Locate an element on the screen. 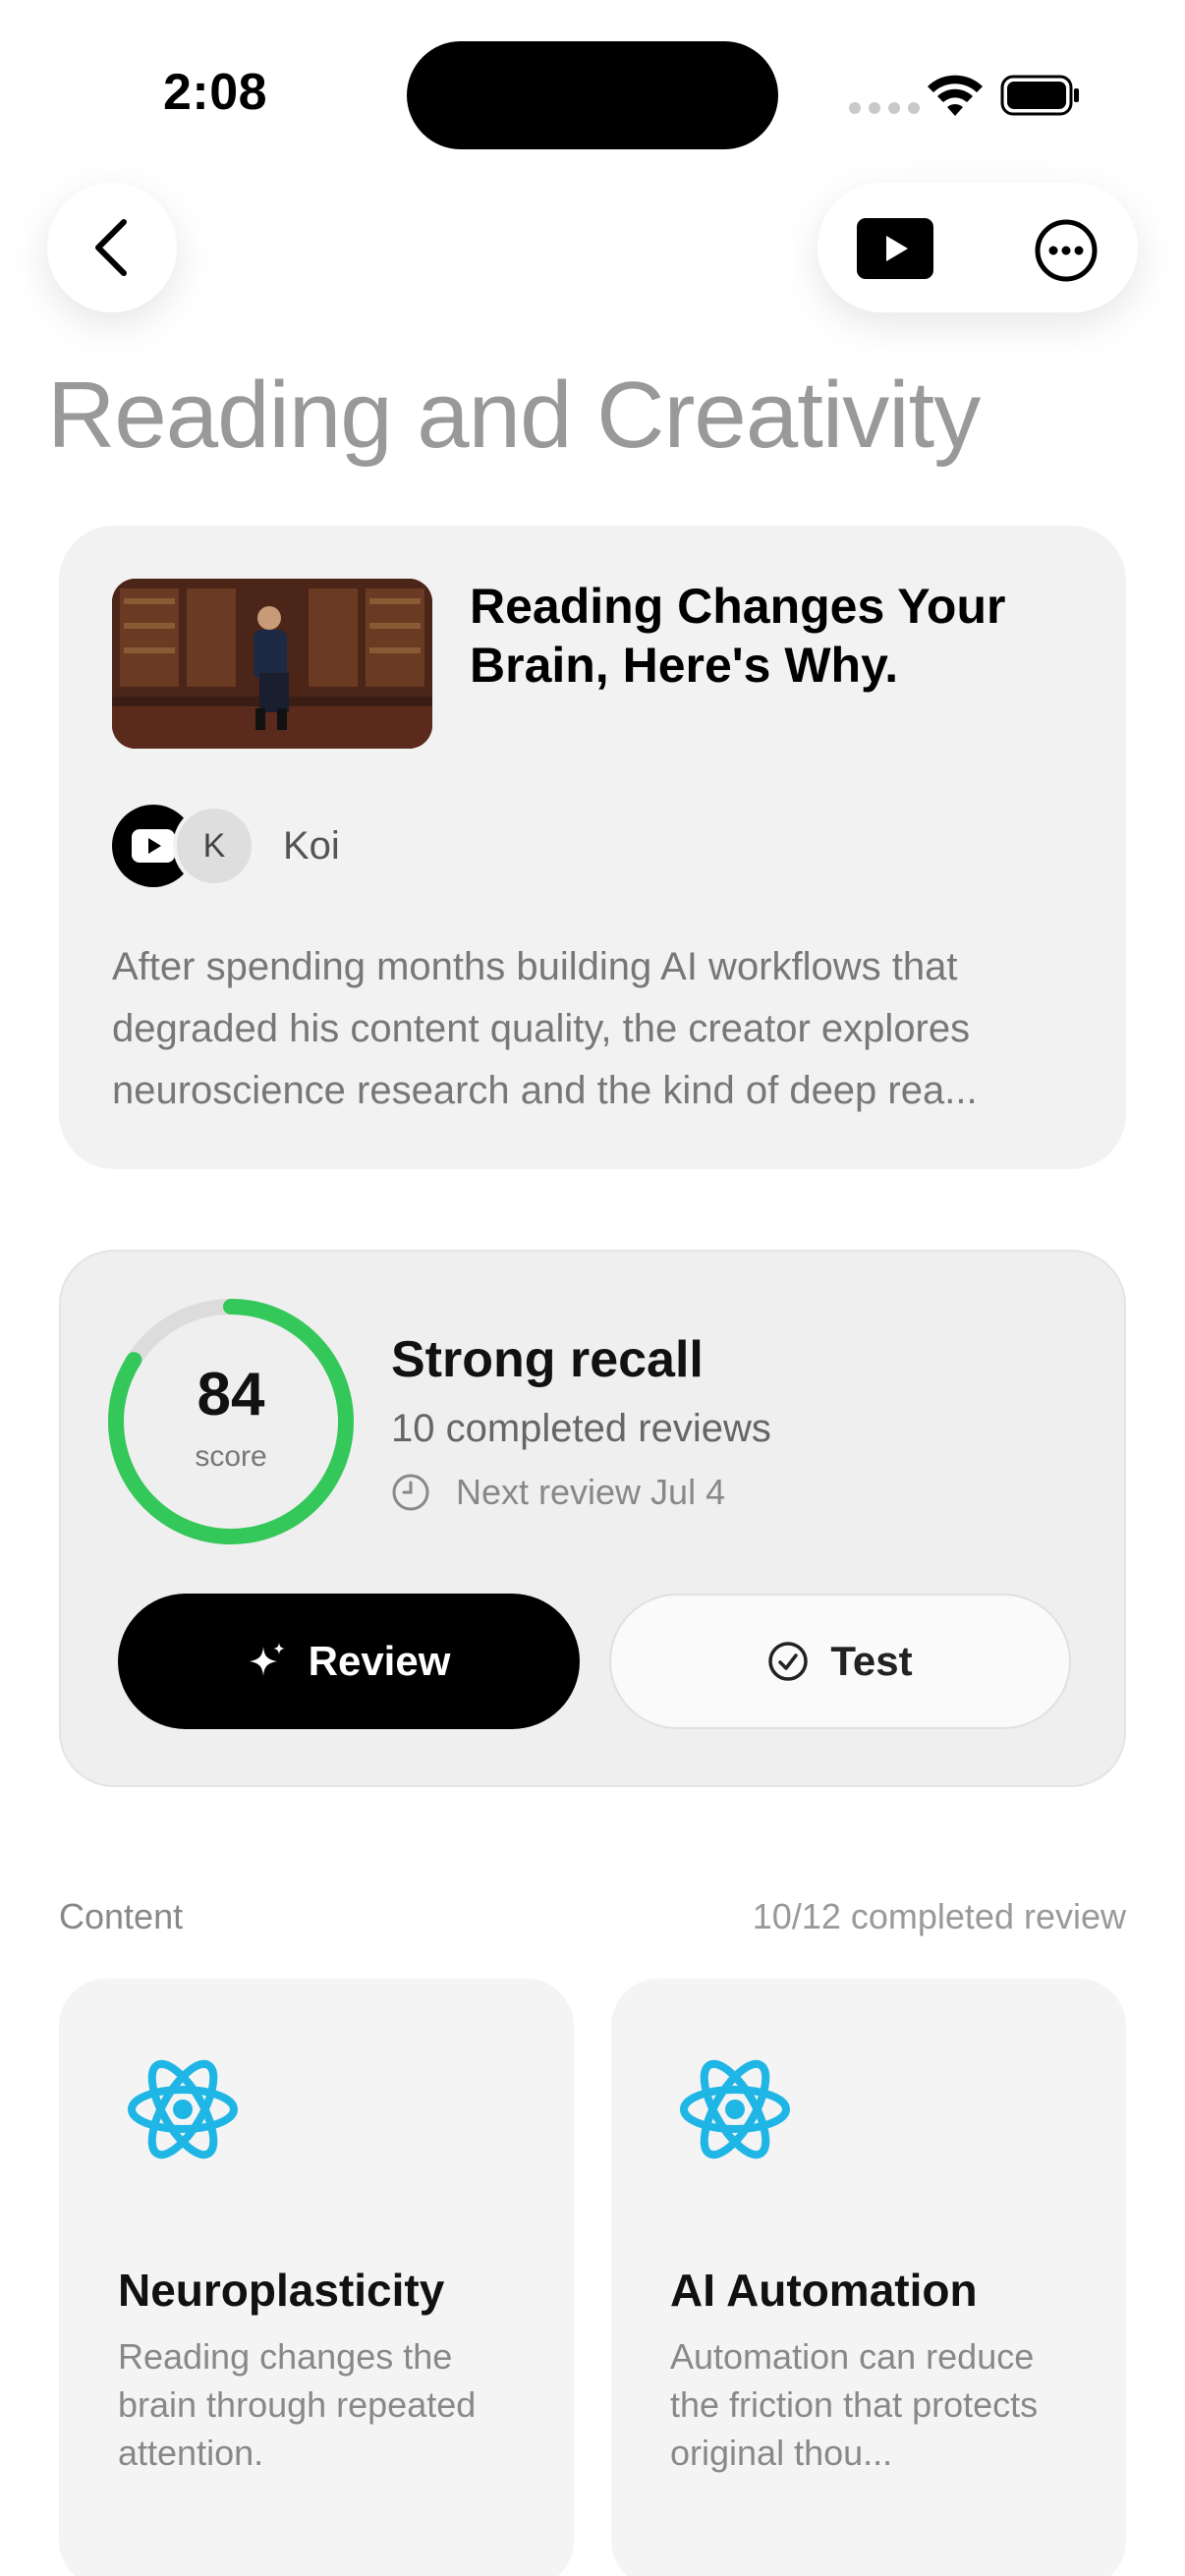 The width and height of the screenshot is (1185, 2576). wifi-icon is located at coordinates (956, 95).